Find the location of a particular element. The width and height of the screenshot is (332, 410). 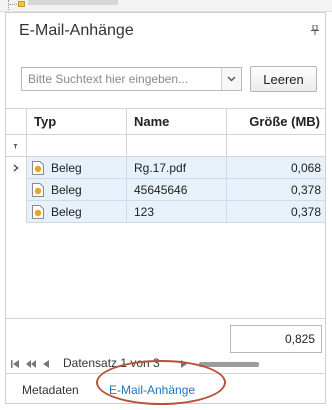

search-combobox is located at coordinates (131, 79).